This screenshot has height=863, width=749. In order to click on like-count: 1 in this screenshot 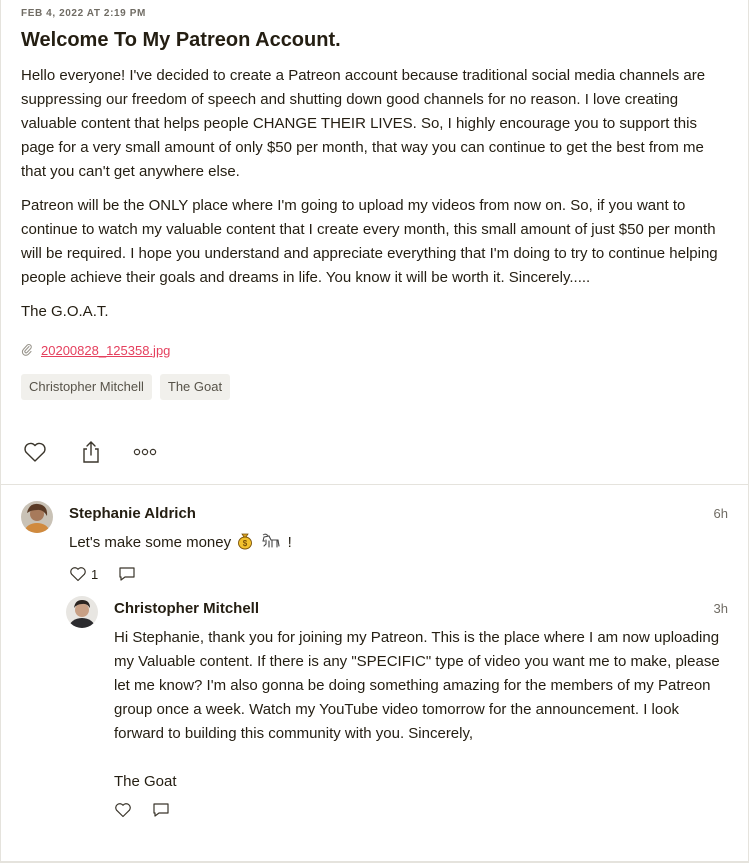, I will do `click(95, 574)`.